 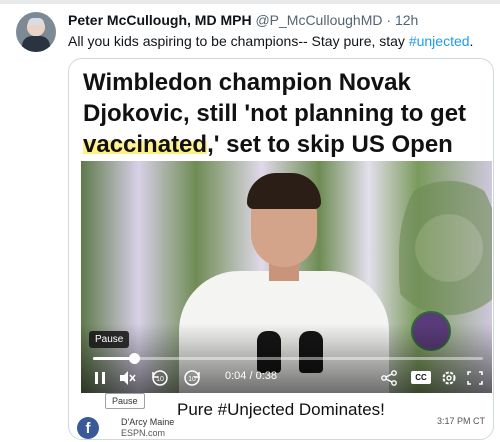 What do you see at coordinates (143, 433) in the screenshot?
I see `article-source: ESPN.com` at bounding box center [143, 433].